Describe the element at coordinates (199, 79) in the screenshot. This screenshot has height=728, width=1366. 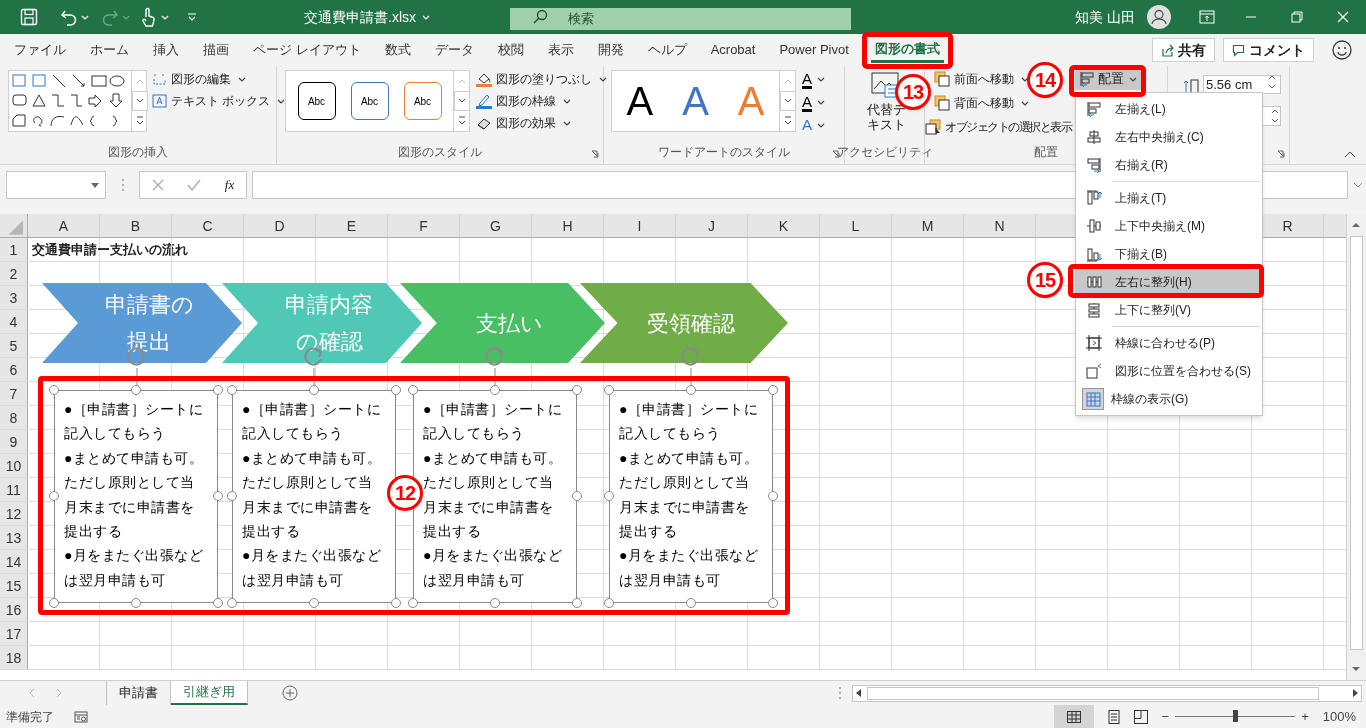
I see `edit-shape-button: 図形の編集` at that location.